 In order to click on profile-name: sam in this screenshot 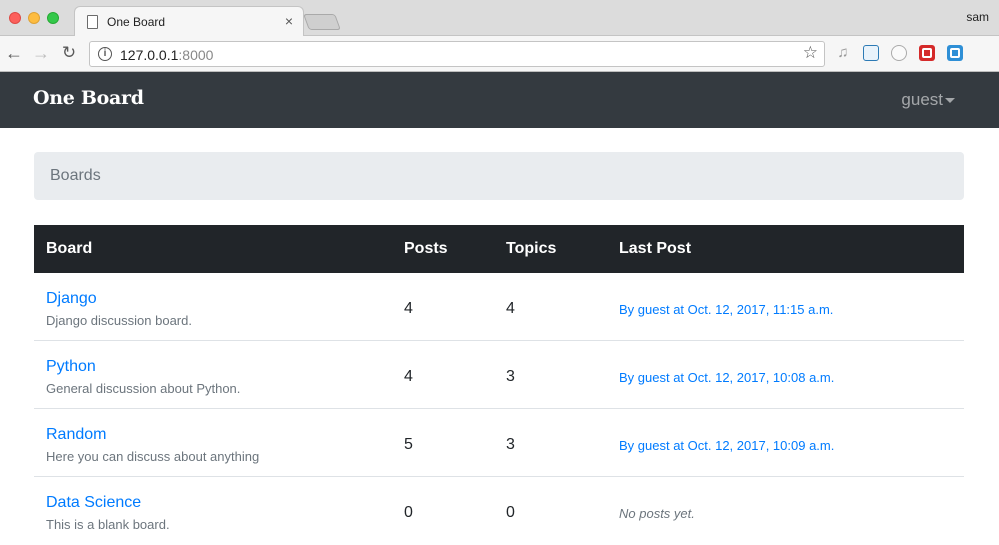, I will do `click(977, 17)`.